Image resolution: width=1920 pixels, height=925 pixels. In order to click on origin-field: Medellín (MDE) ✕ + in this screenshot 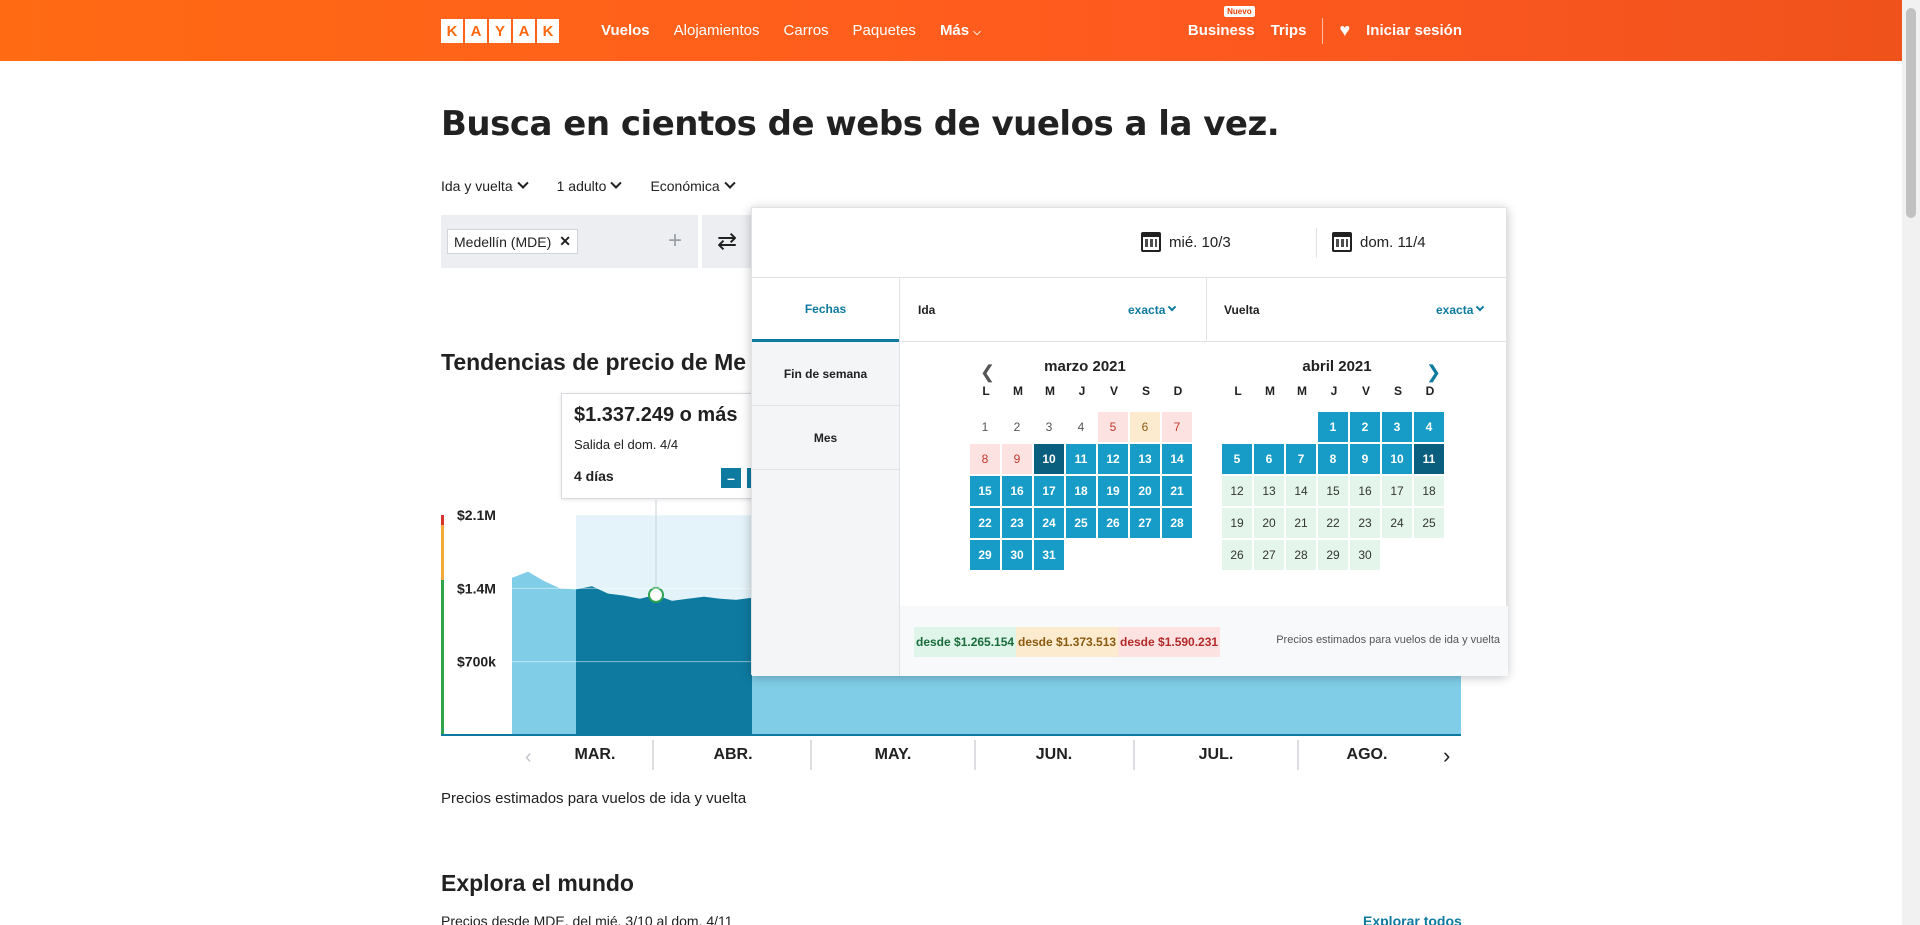, I will do `click(569, 241)`.